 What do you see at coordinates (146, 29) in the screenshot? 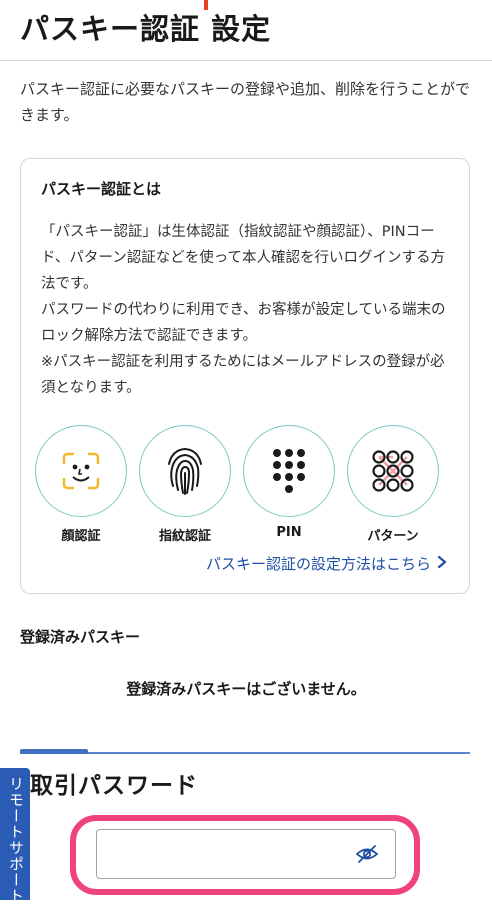
I see `page-title: パスキー認証 設定` at bounding box center [146, 29].